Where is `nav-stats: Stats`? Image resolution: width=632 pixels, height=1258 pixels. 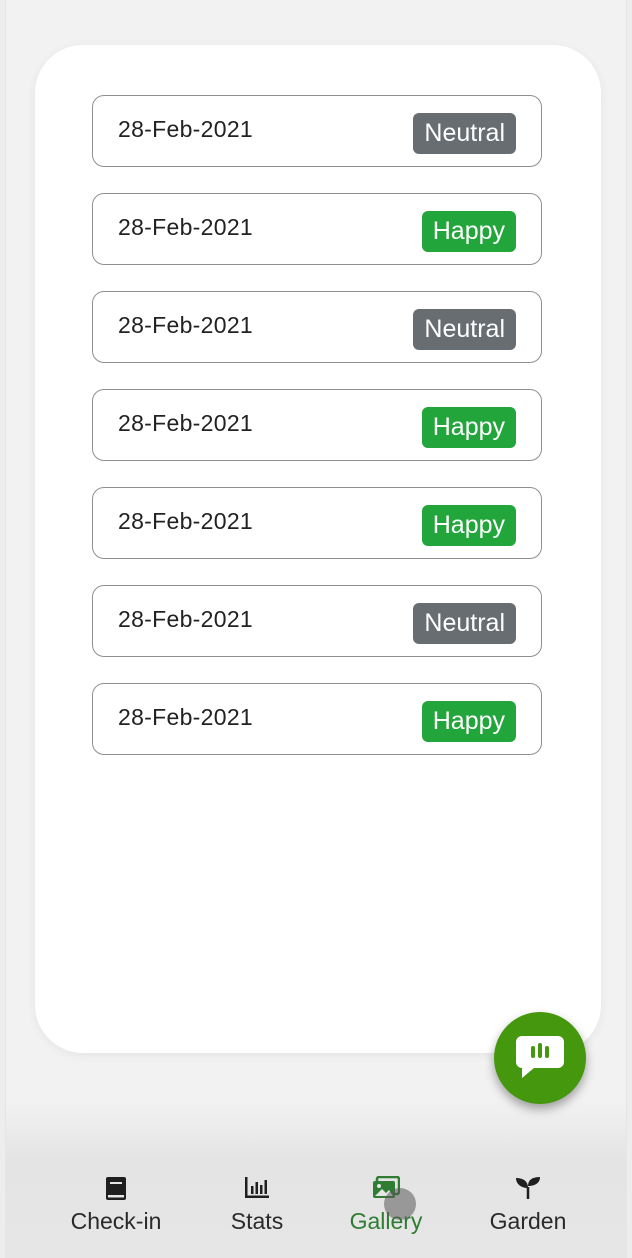 nav-stats: Stats is located at coordinates (257, 1211).